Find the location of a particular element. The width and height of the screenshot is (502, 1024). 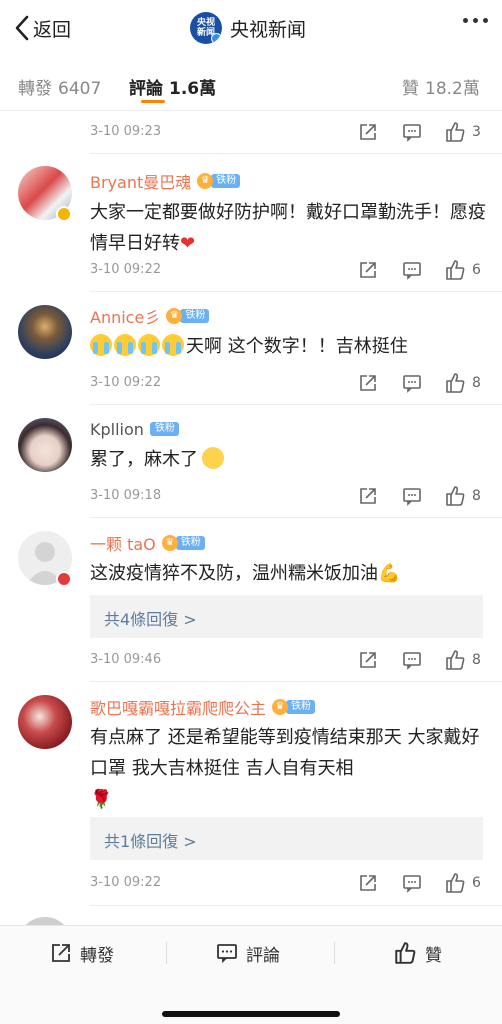

tab-comments: 評論 1.6萬 is located at coordinates (172, 86).